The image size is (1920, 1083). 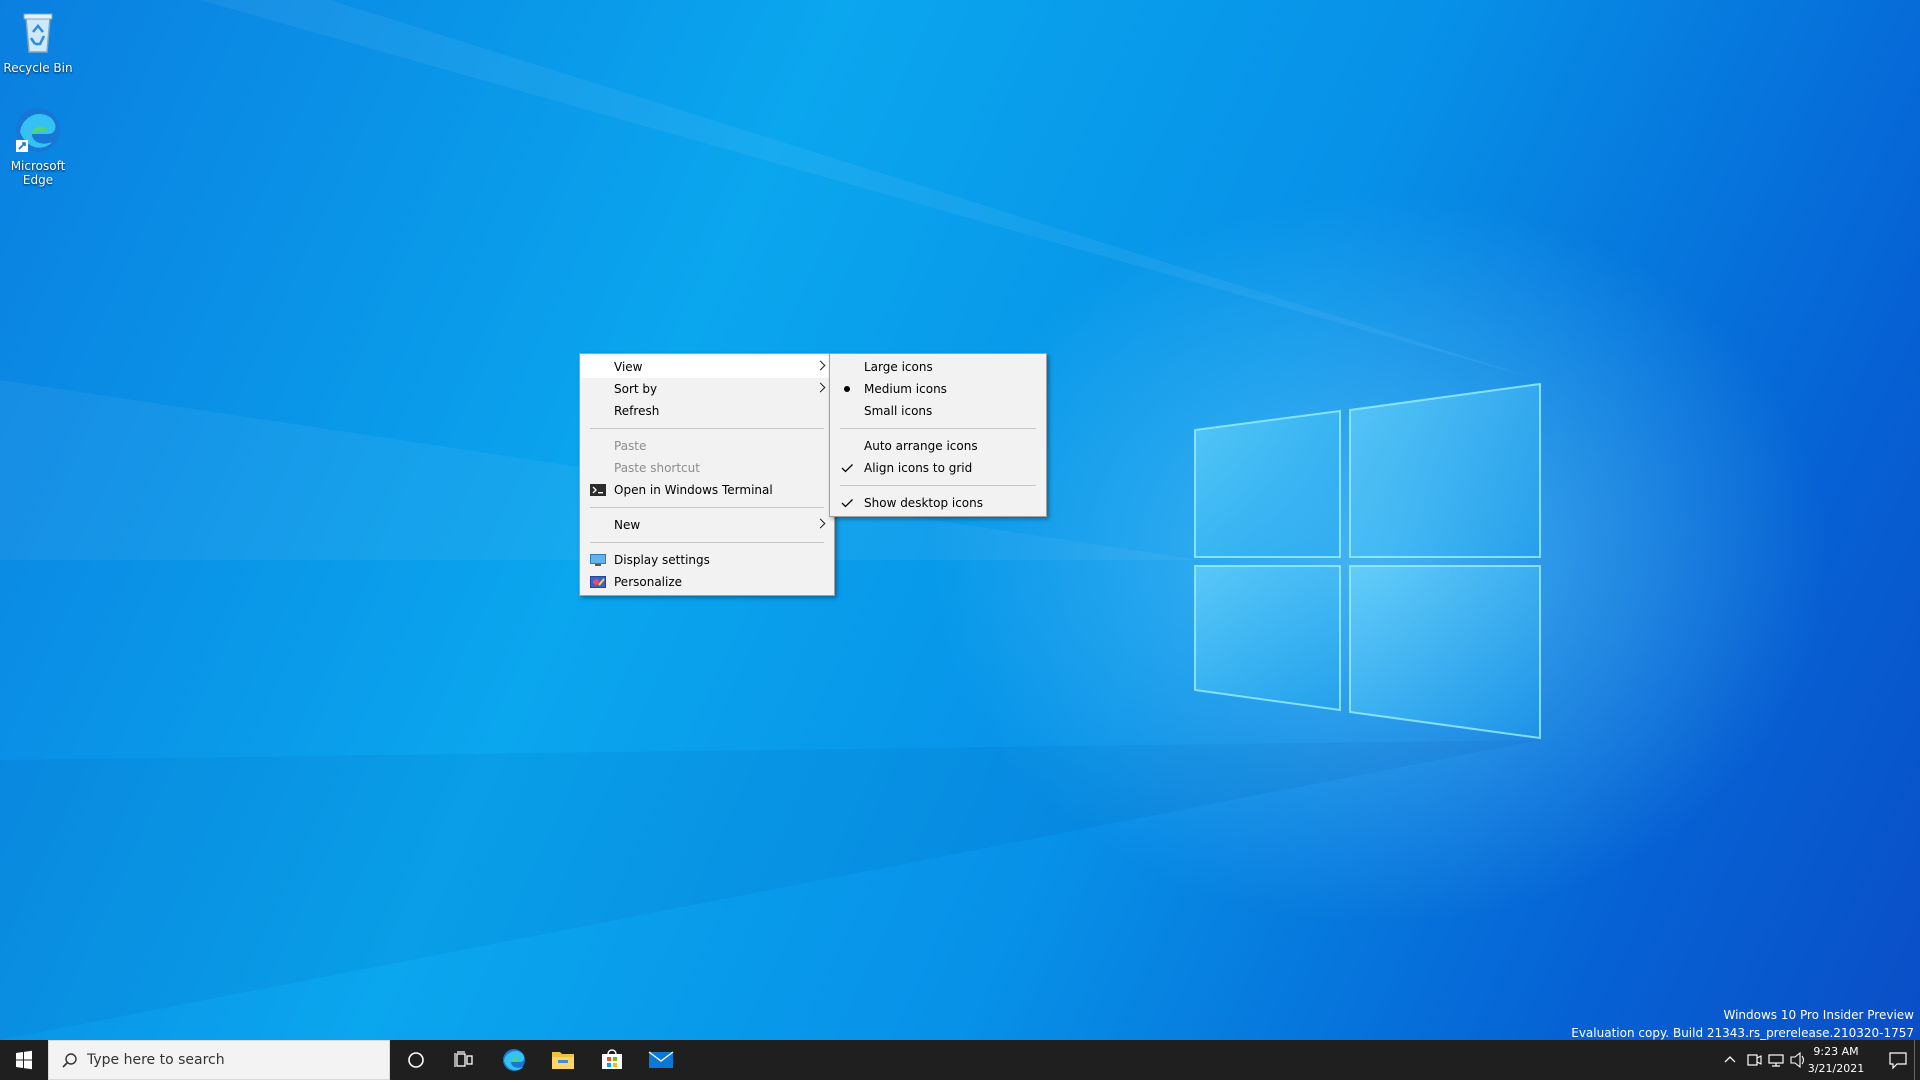 I want to click on clock-date: 3/21/2021, so click(x=1836, y=1068).